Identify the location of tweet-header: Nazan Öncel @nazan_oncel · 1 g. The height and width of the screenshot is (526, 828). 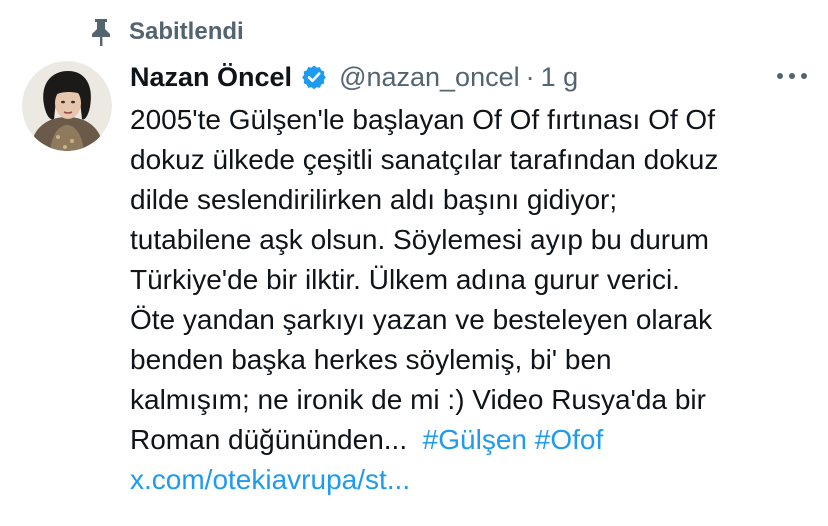
(354, 77).